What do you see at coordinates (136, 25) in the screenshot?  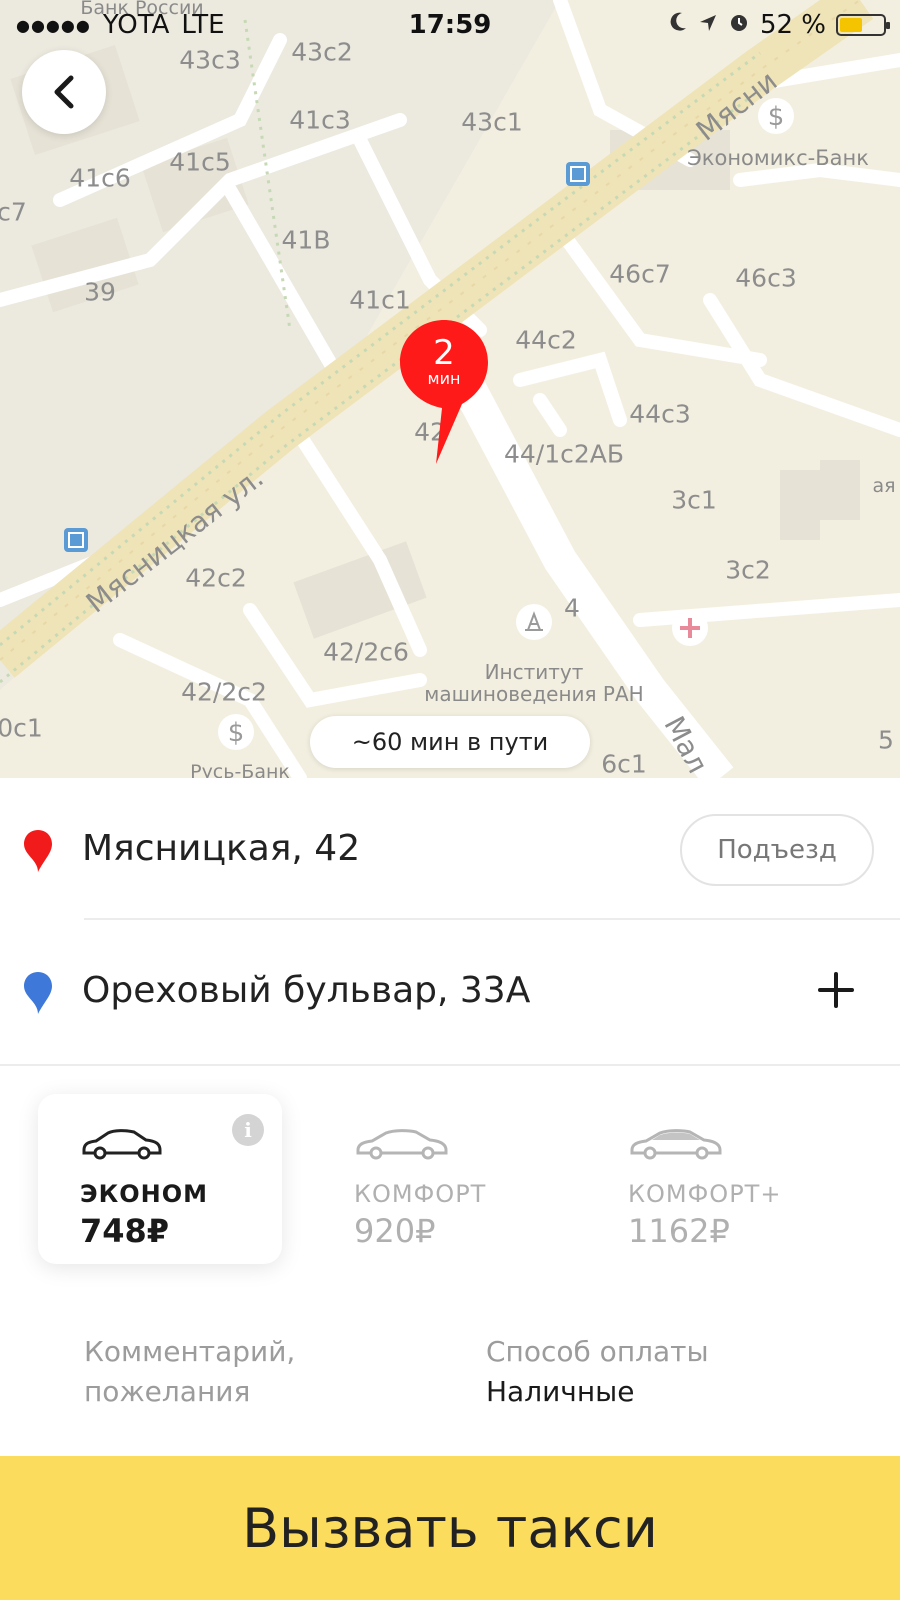 I see `carrier-name: YOTA` at bounding box center [136, 25].